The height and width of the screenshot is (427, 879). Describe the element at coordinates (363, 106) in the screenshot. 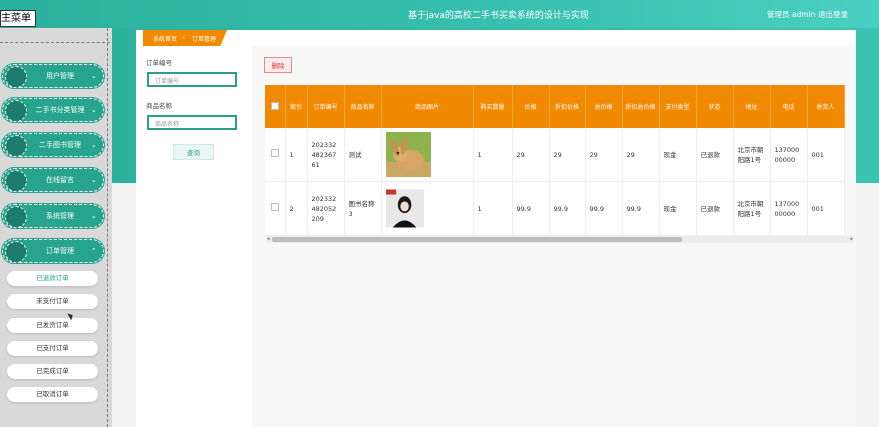

I see `column-header: 商品名称` at that location.